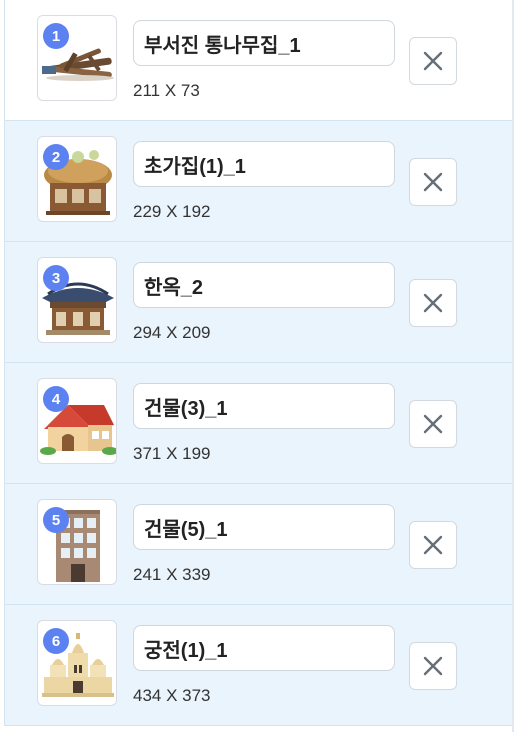 Image resolution: width=514 pixels, height=732 pixels. Describe the element at coordinates (172, 453) in the screenshot. I see `image-dimensions: 371 X 199` at that location.